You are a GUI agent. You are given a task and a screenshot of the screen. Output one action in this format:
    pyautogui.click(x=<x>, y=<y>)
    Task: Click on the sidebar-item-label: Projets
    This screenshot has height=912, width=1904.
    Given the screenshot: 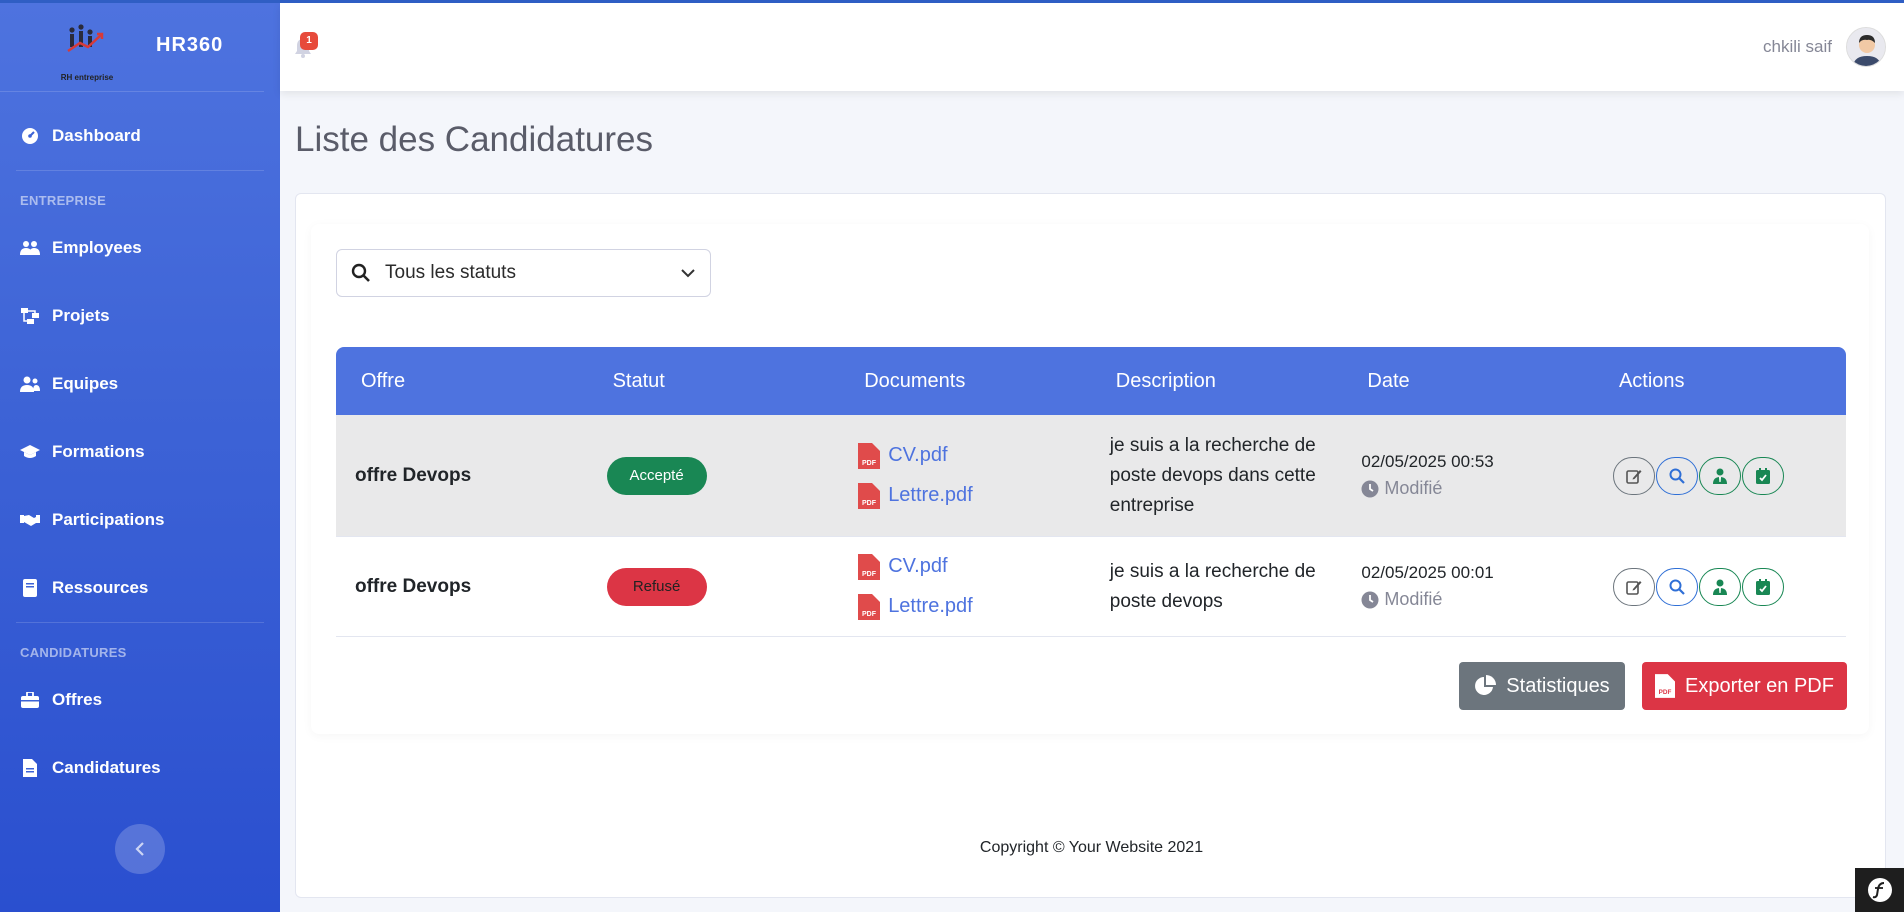 What is the action you would take?
    pyautogui.click(x=81, y=315)
    